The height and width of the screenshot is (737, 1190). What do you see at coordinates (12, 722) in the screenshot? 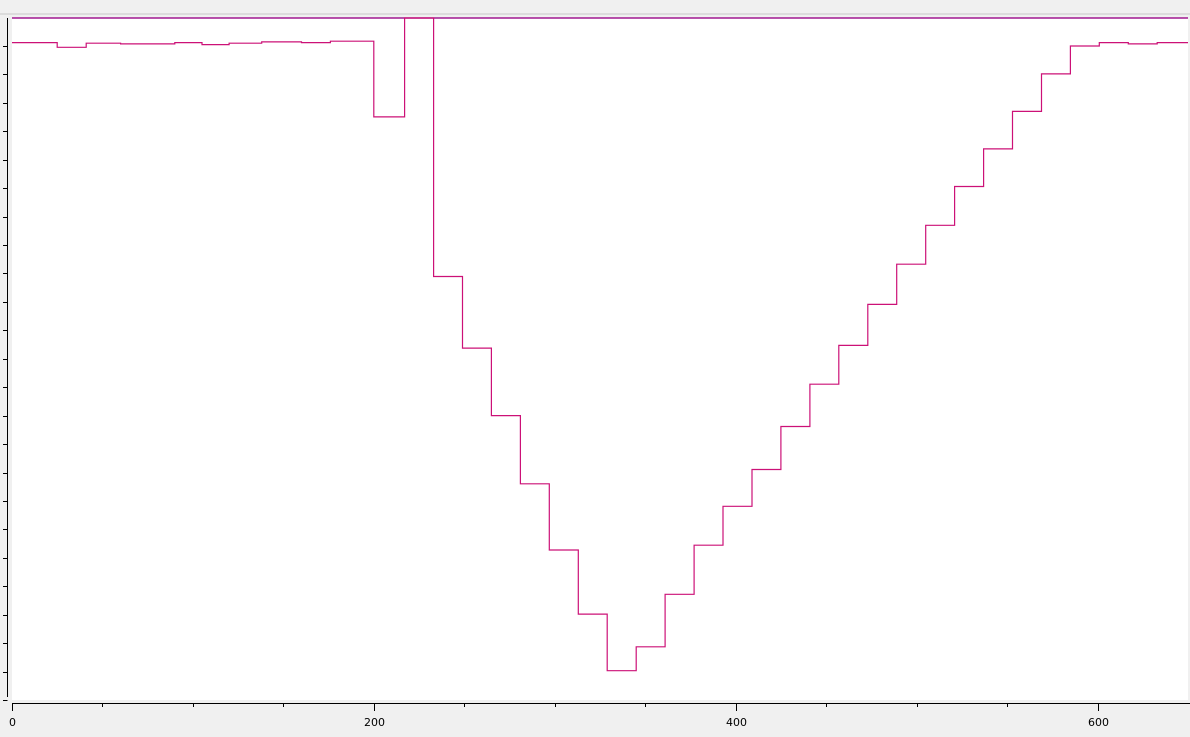
I see `x-tick-label: 0` at bounding box center [12, 722].